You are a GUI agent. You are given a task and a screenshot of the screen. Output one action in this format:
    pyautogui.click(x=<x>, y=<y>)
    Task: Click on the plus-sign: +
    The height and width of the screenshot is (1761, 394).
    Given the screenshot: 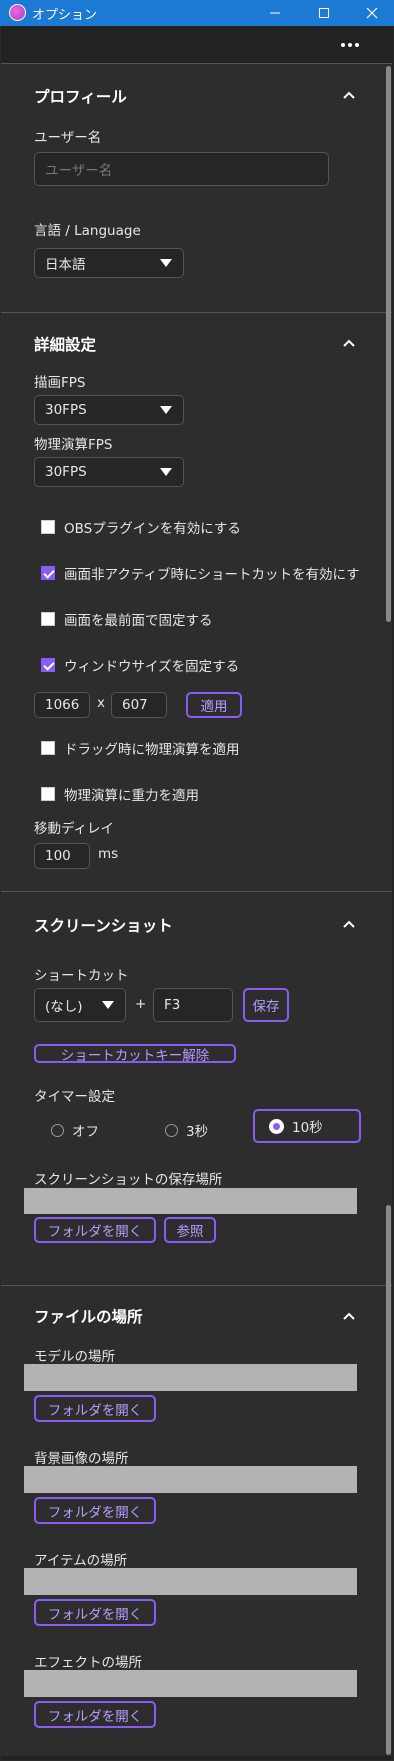 What is the action you would take?
    pyautogui.click(x=141, y=1004)
    